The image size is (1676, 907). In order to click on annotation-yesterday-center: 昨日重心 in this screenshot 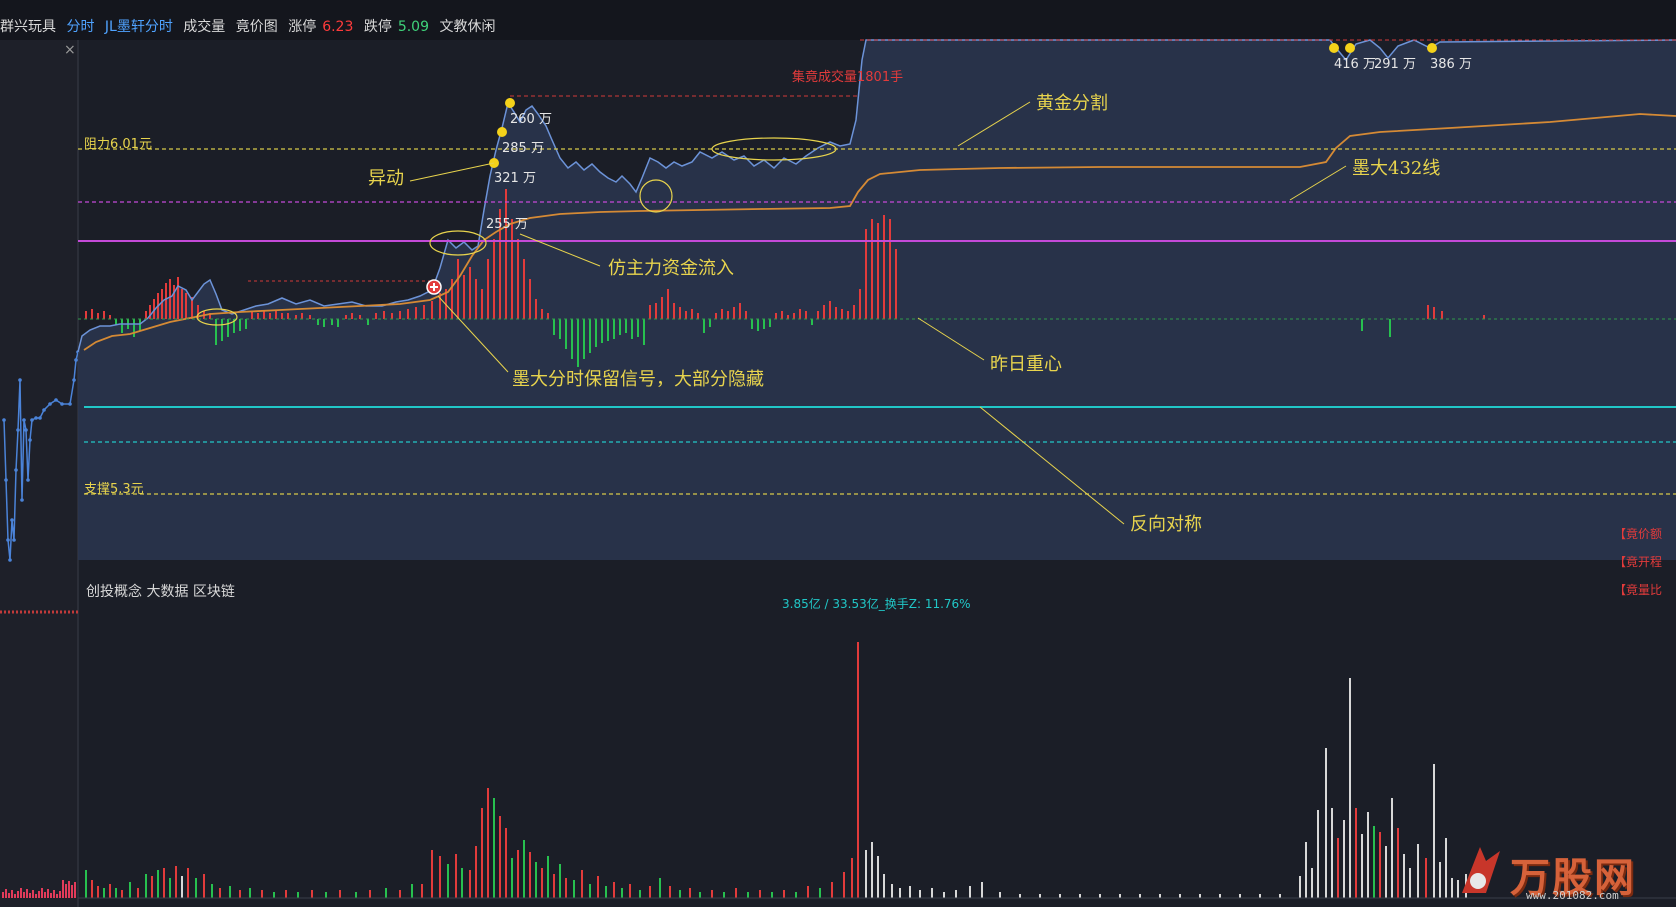, I will do `click(1026, 364)`.